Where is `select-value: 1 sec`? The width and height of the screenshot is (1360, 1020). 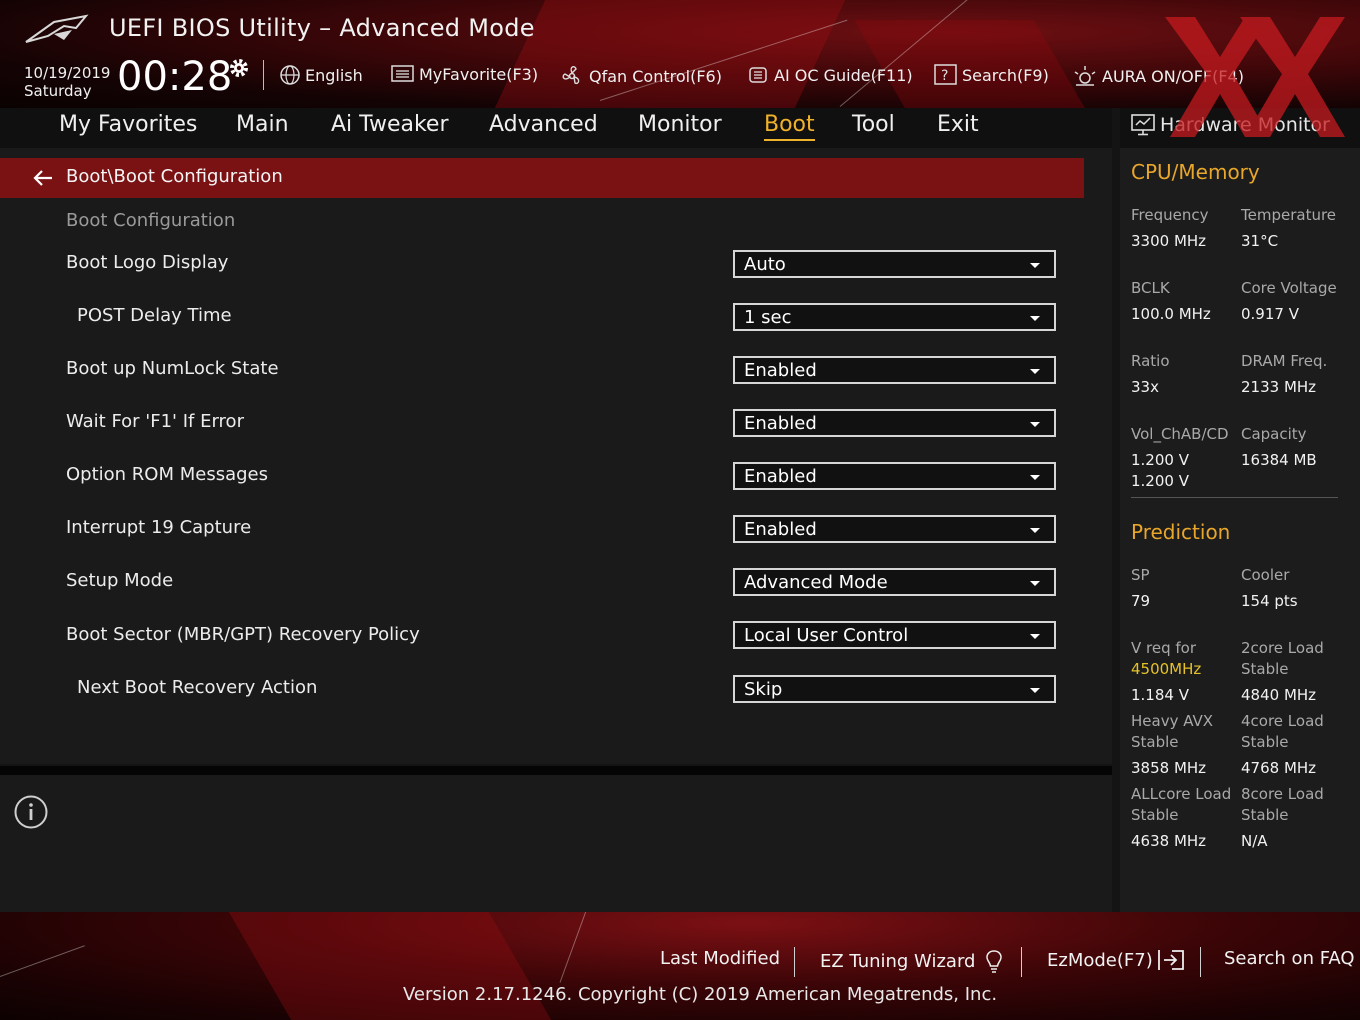
select-value: 1 sec is located at coordinates (768, 317).